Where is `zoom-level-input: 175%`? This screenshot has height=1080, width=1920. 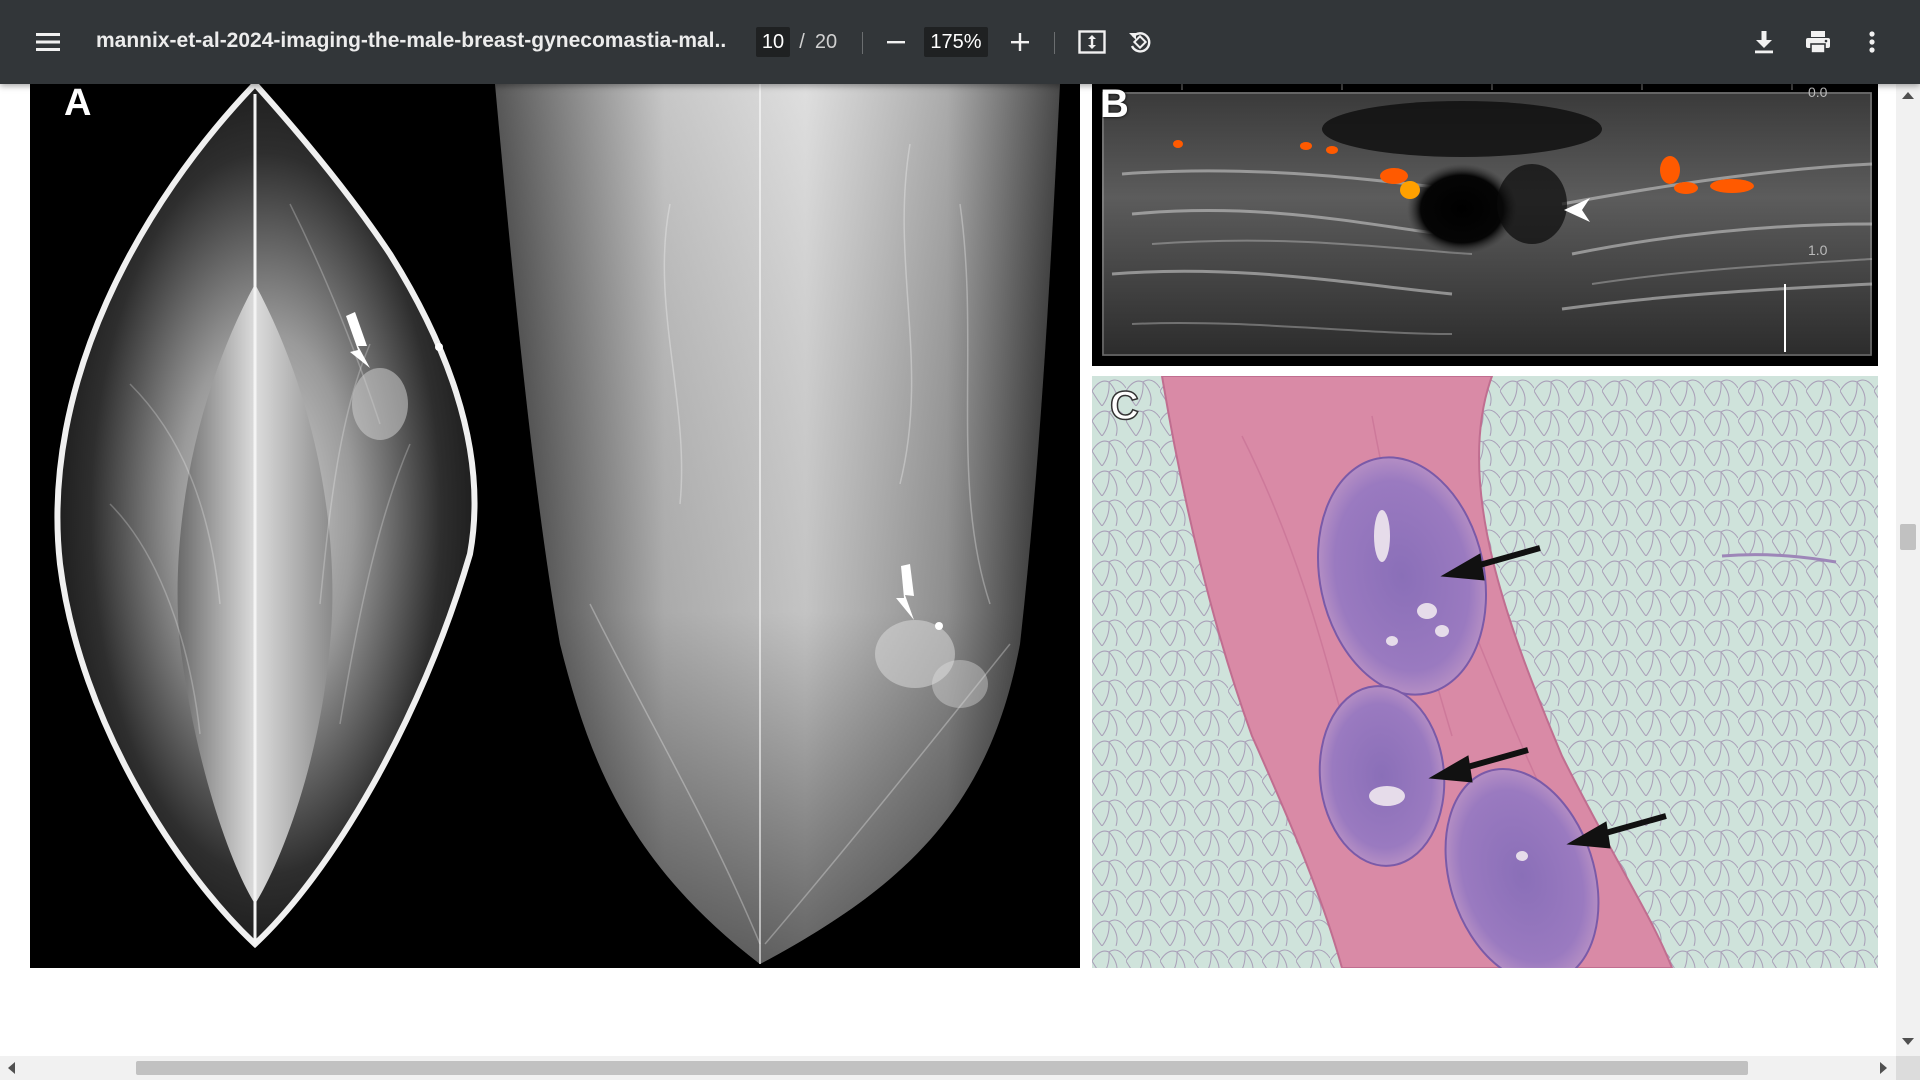
zoom-level-input: 175% is located at coordinates (956, 42).